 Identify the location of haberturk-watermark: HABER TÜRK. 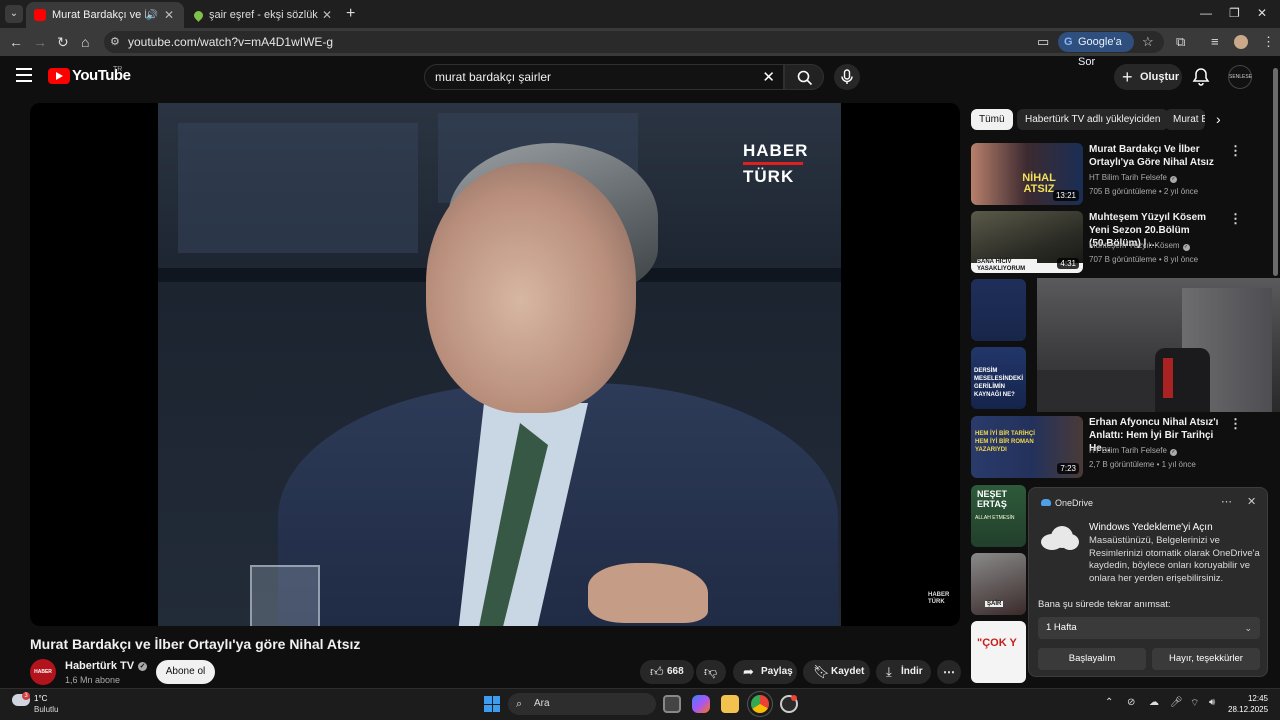
(777, 164).